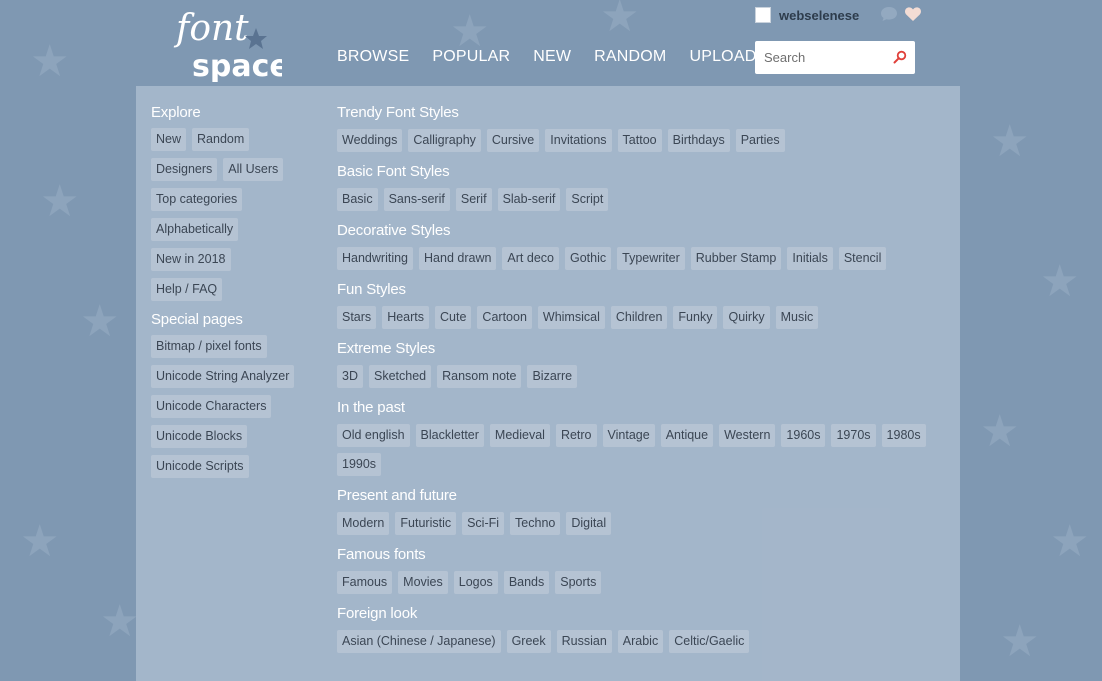 The image size is (1102, 681). I want to click on sidebar-link-help-faq: Help / FAQ, so click(187, 289).